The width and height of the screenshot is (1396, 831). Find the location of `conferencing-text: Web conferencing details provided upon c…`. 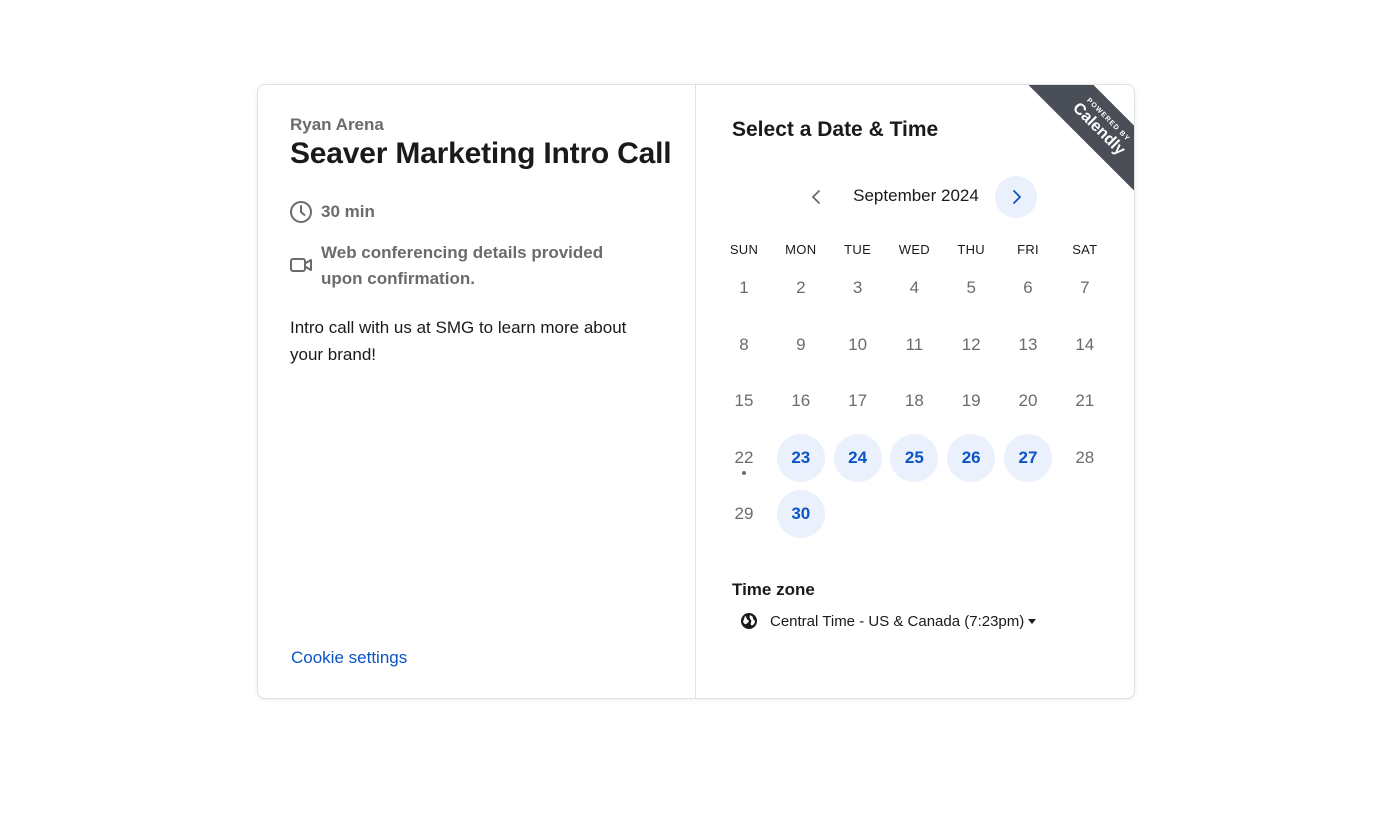

conferencing-text: Web conferencing details provided upon c… is located at coordinates (462, 265).